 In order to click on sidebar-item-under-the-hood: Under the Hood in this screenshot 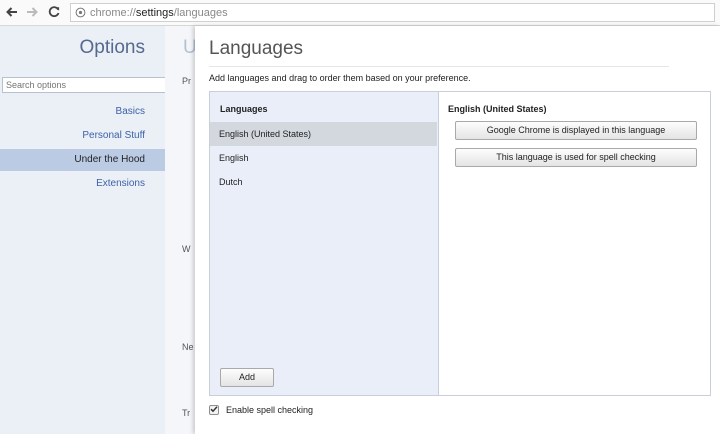, I will do `click(82, 160)`.